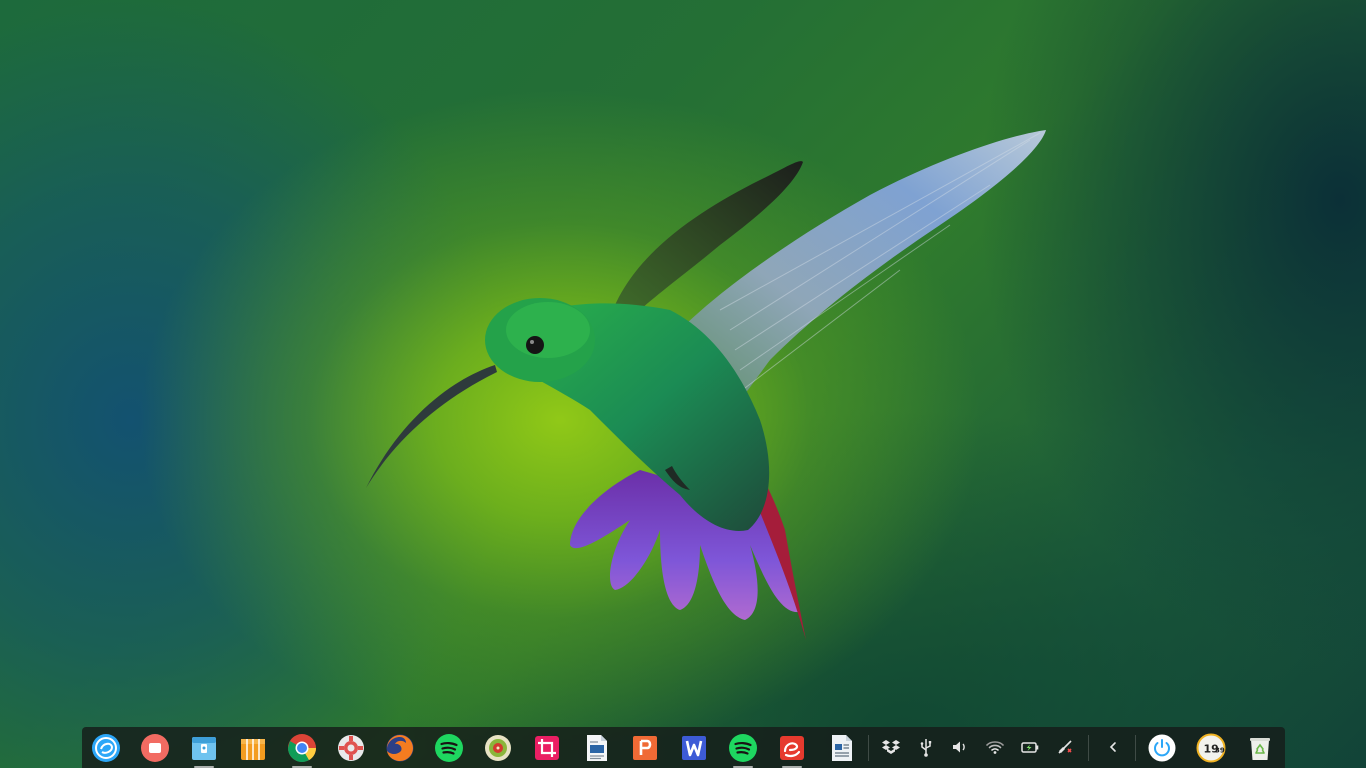  I want to click on eudic-dictionary-button, so click(792, 750).